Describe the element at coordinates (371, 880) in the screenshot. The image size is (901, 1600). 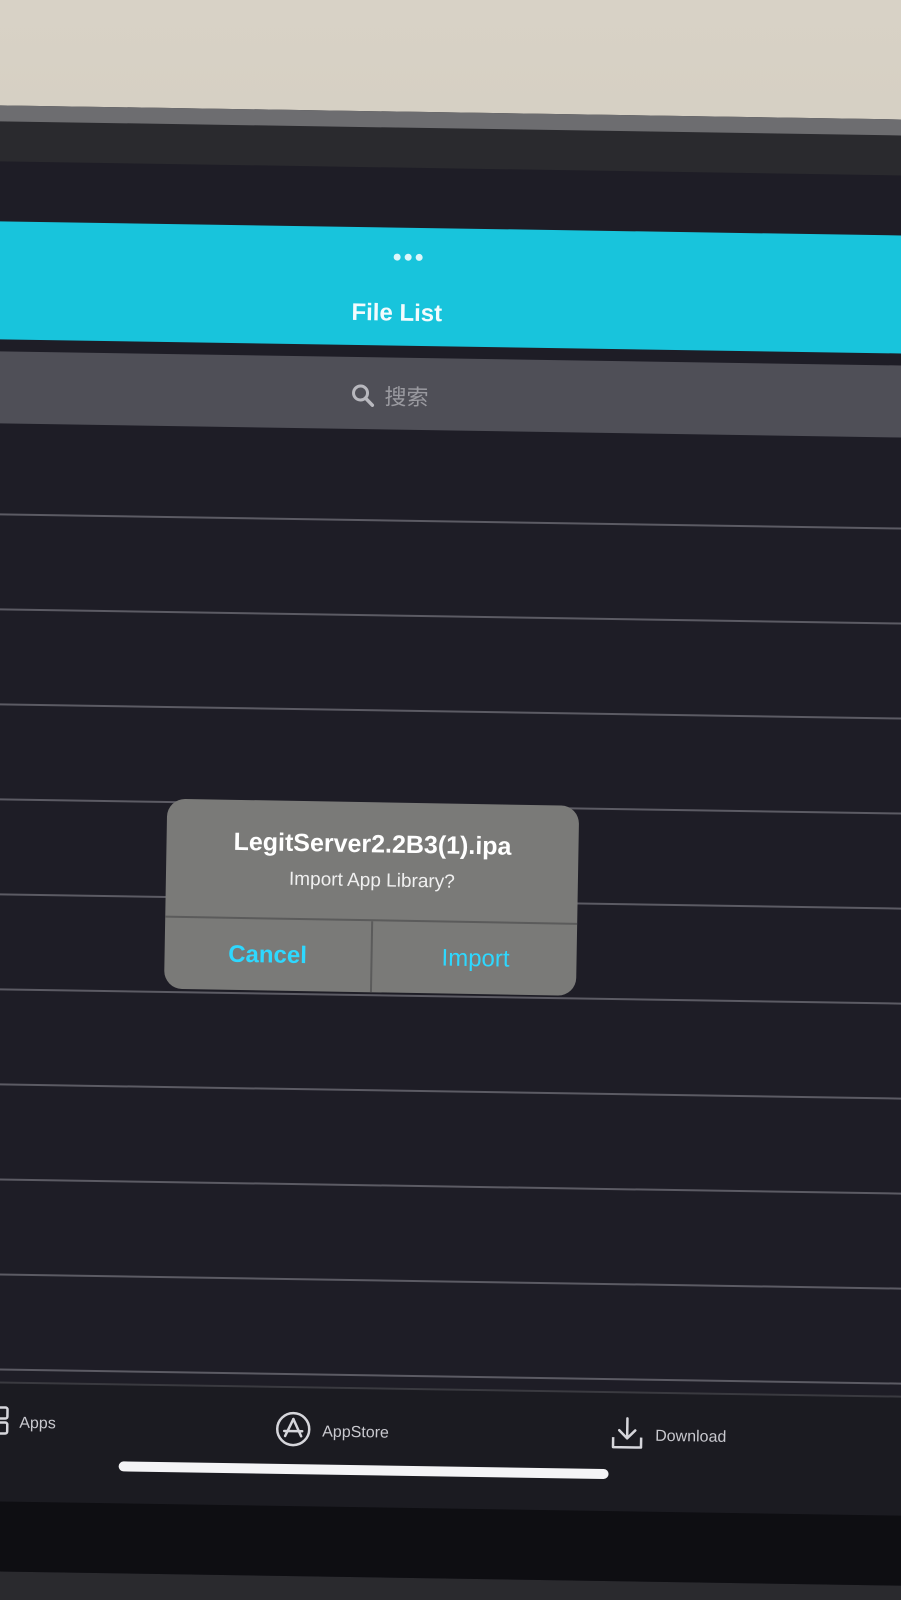
I see `alert-message: Import App Library?` at that location.